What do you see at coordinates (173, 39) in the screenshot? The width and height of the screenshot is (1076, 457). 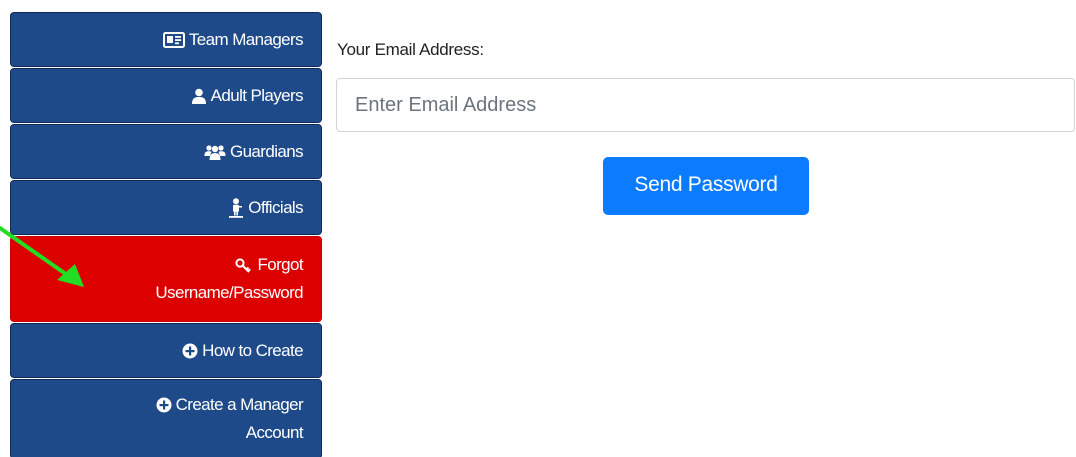 I see `id-card-icon` at bounding box center [173, 39].